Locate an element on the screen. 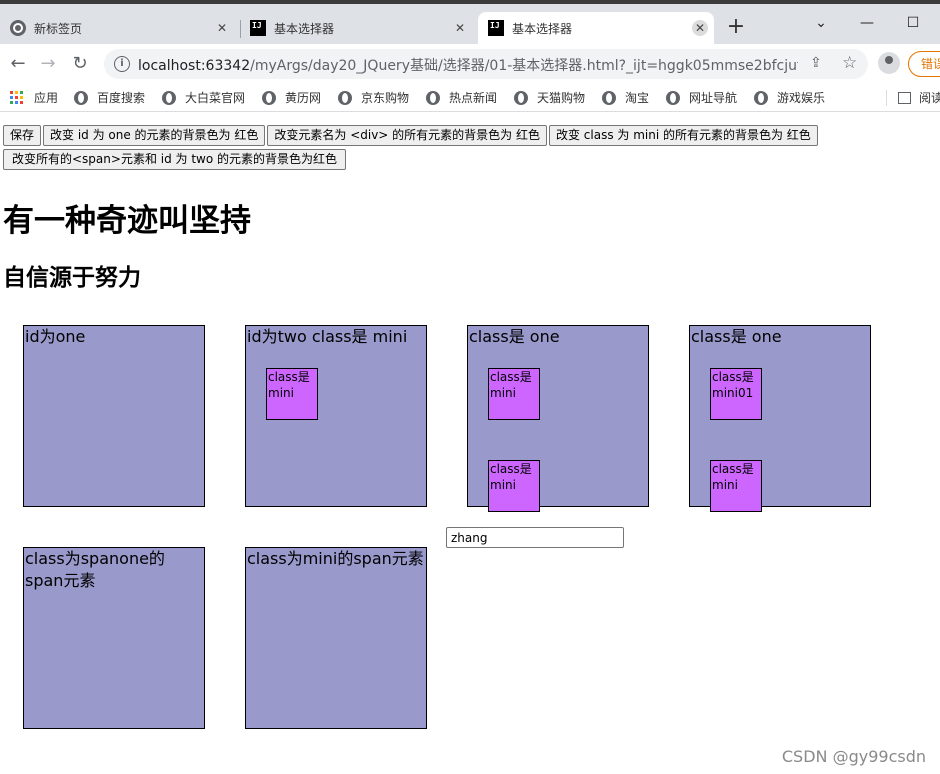 This screenshot has height=774, width=940. box-label: id为two class是 mini is located at coordinates (327, 336).